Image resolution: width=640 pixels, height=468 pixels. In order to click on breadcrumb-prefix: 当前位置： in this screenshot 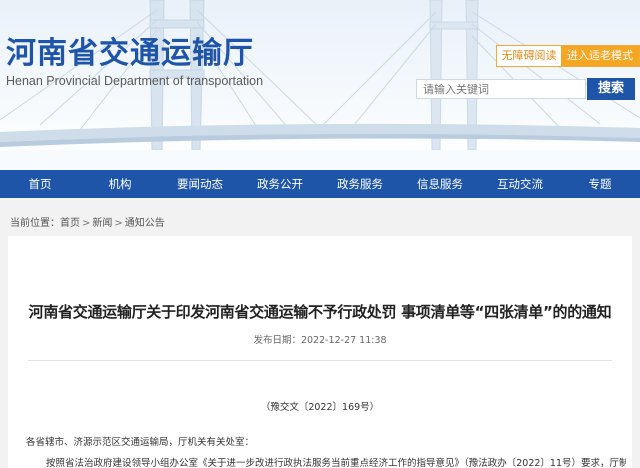, I will do `click(35, 223)`.